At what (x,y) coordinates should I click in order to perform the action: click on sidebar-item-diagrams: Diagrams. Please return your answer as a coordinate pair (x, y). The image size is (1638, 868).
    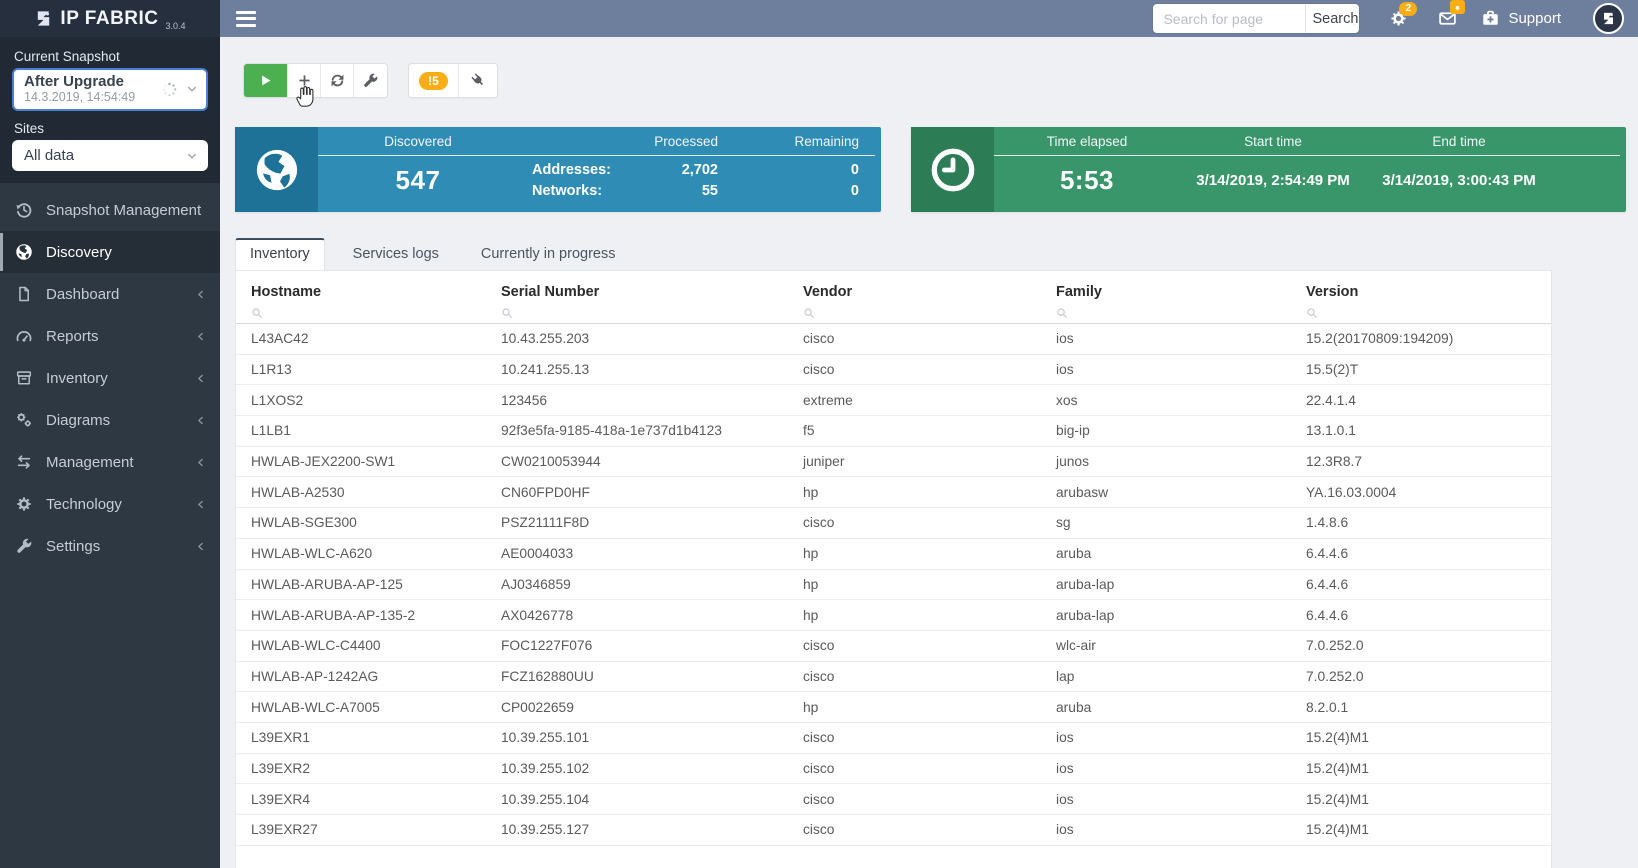
    Looking at the image, I should click on (110, 420).